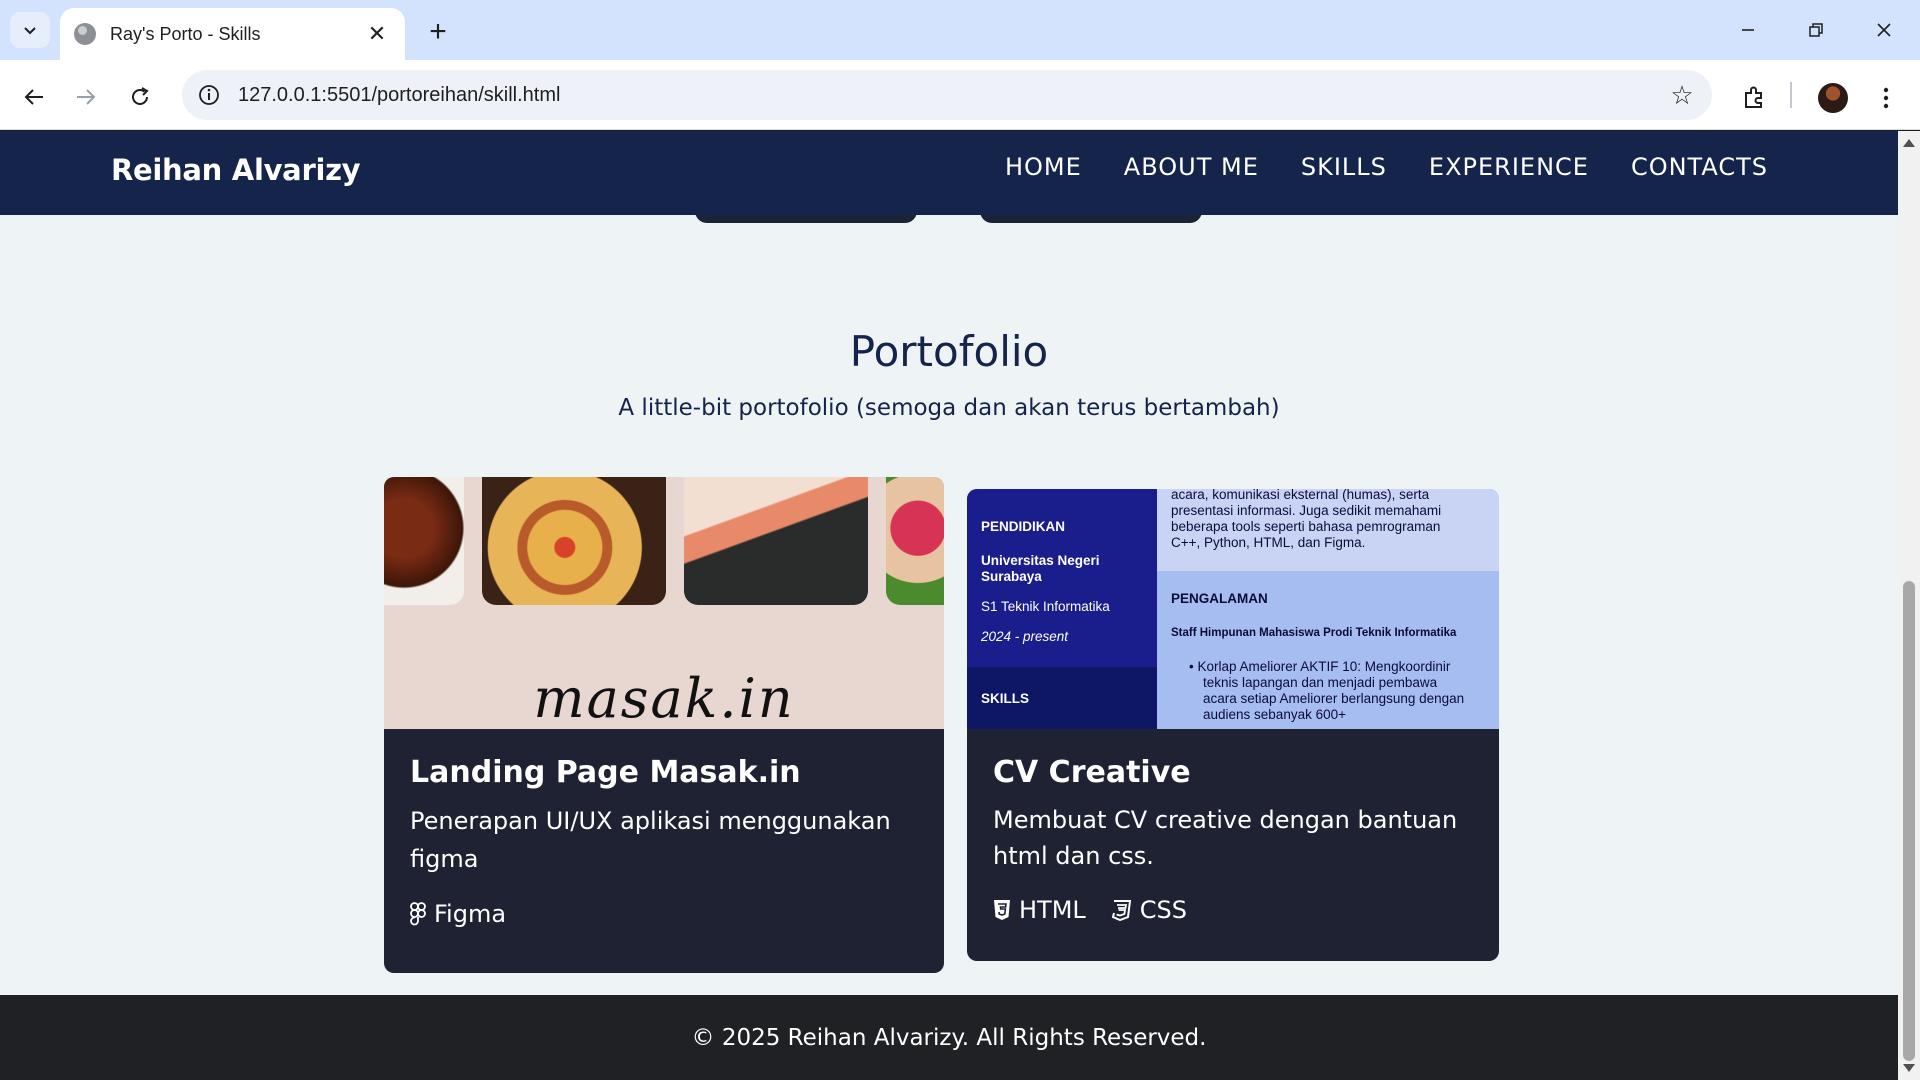  Describe the element at coordinates (1509, 167) in the screenshot. I see `nav-experience: EXPERIENCE` at that location.